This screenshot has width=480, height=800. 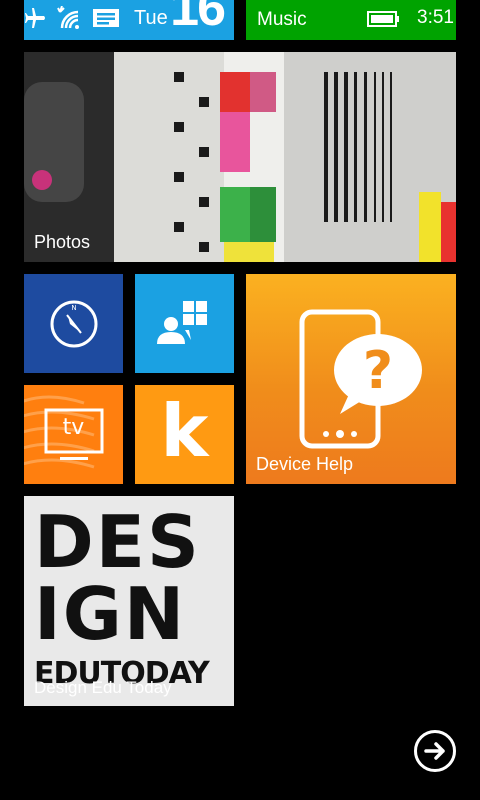 What do you see at coordinates (184, 431) in the screenshot?
I see `k-logo: k` at bounding box center [184, 431].